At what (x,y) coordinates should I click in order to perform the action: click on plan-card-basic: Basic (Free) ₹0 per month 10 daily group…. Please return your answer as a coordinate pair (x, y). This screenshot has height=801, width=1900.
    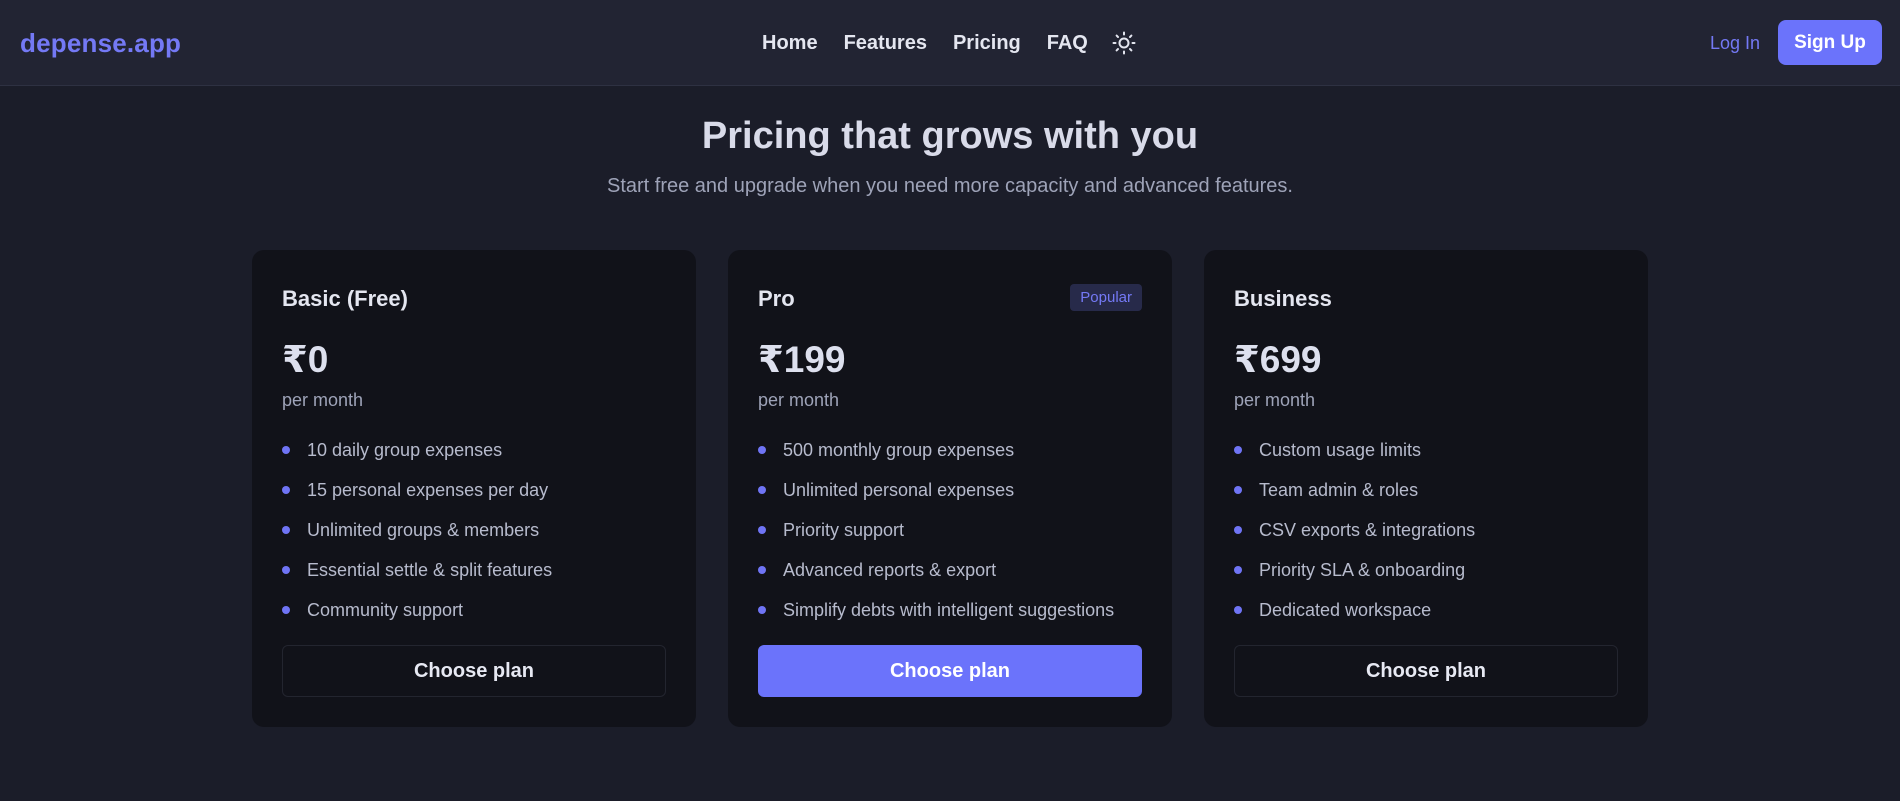
    Looking at the image, I should click on (474, 488).